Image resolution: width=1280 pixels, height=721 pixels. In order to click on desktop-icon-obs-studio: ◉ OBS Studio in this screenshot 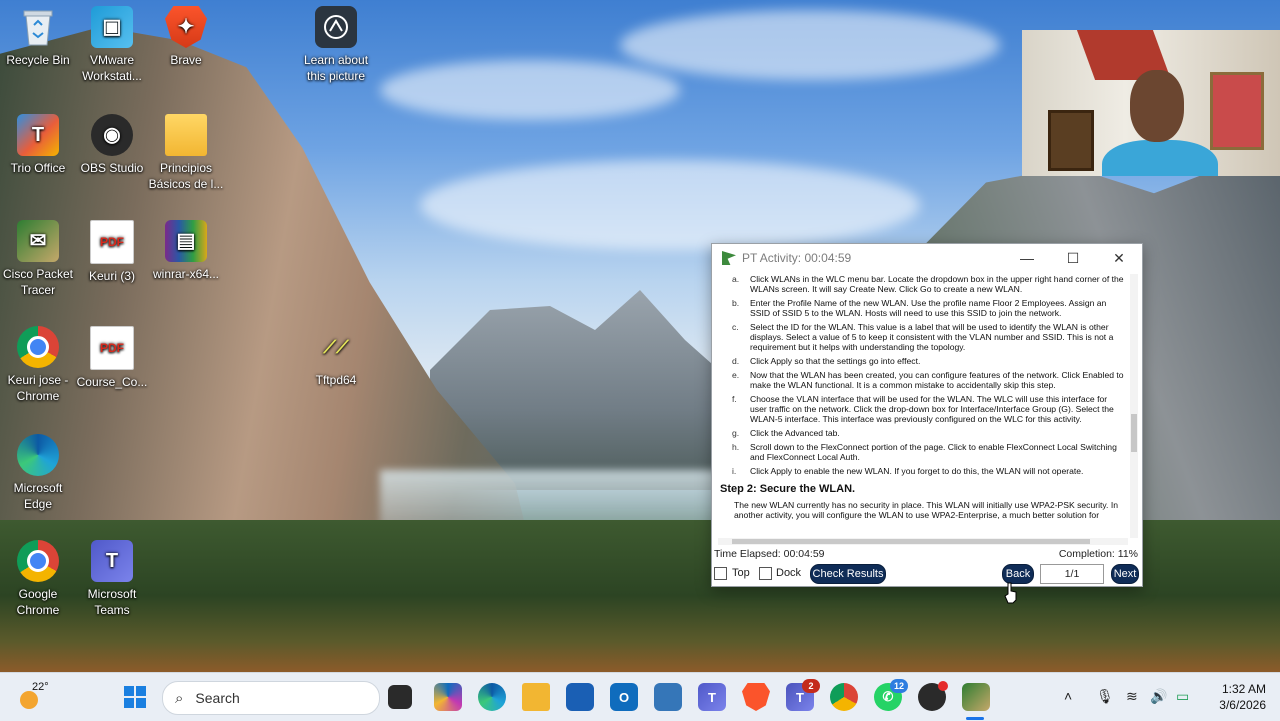, I will do `click(112, 145)`.